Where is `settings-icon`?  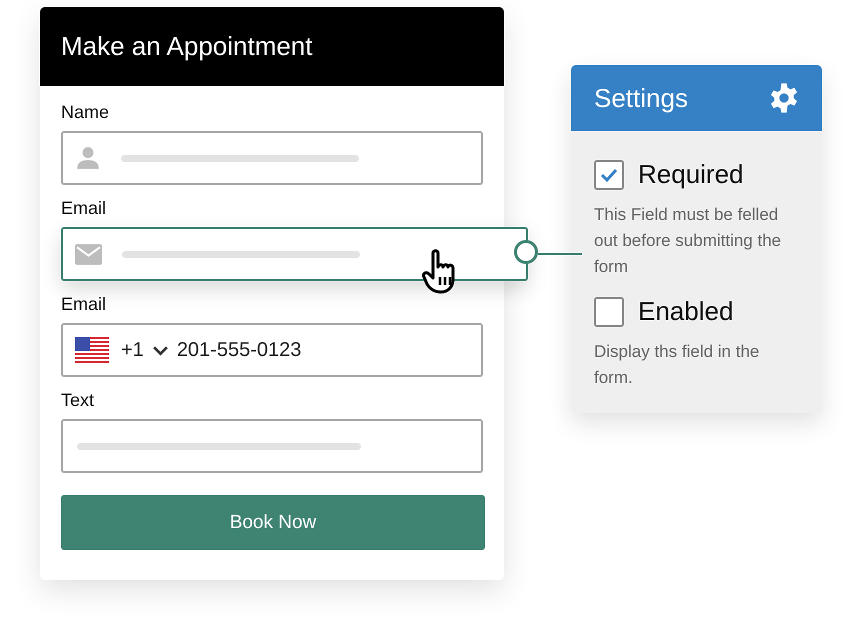 settings-icon is located at coordinates (784, 98).